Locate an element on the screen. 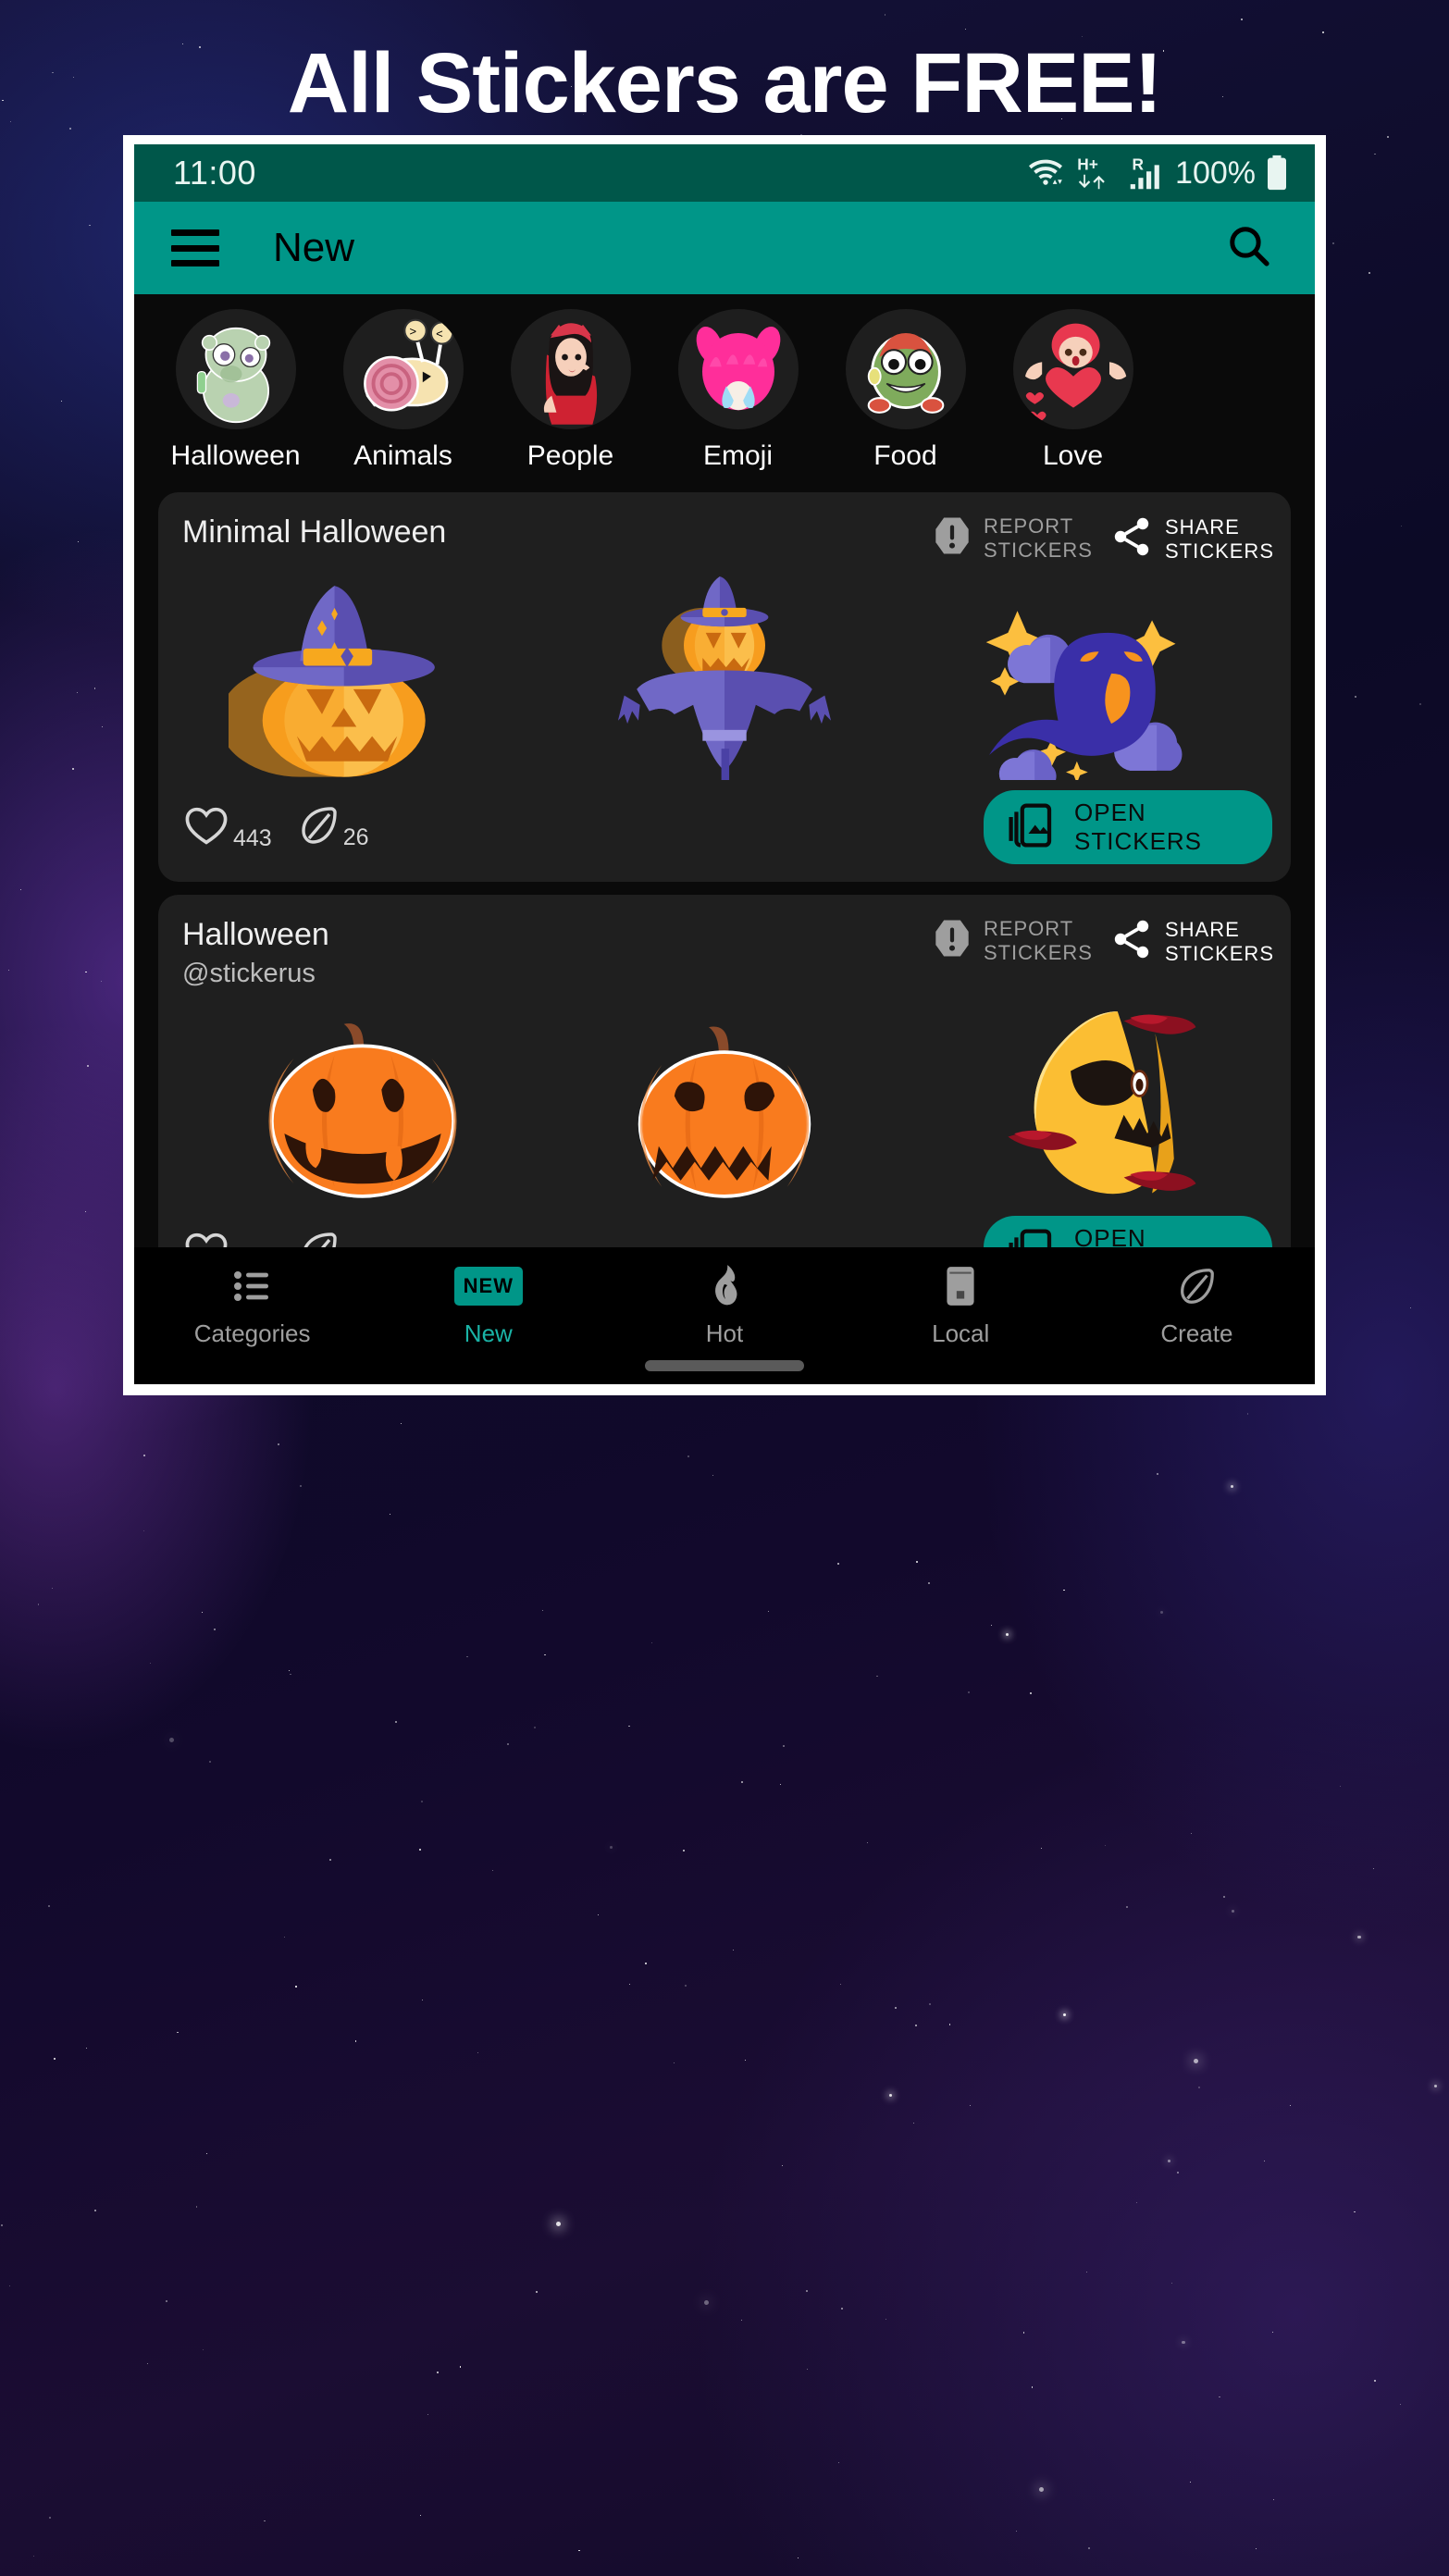  new-badge-text: NEW is located at coordinates (488, 1286).